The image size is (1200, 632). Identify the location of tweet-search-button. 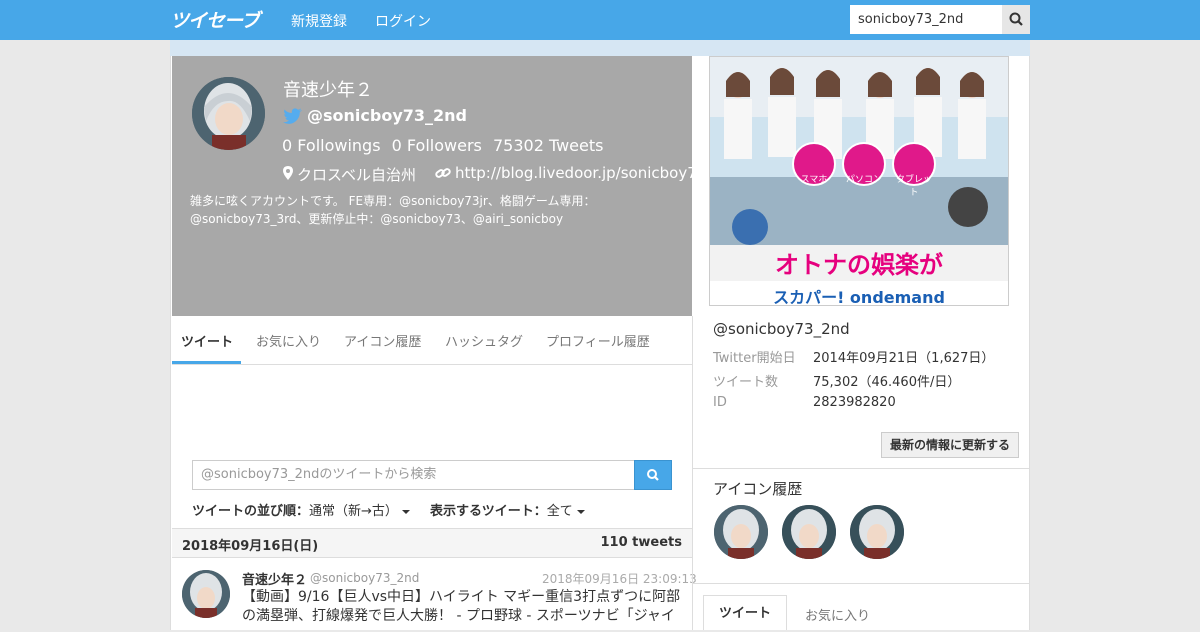
(653, 475).